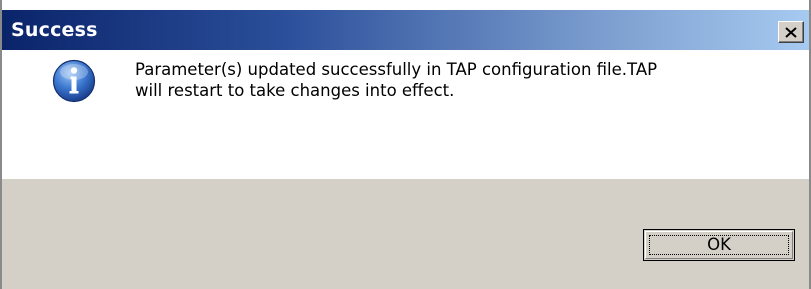 The width and height of the screenshot is (811, 289). I want to click on window-top-edge, so click(405, 5).